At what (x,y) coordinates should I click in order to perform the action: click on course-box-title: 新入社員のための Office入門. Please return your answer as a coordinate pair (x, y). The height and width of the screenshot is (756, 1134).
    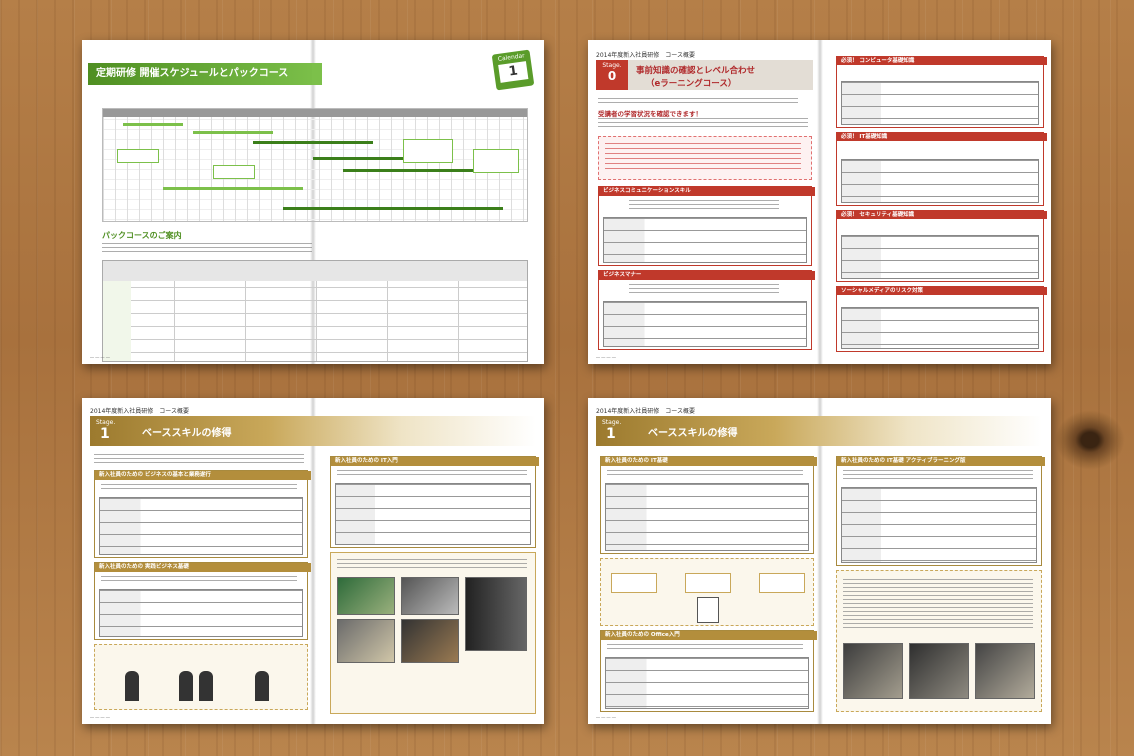
    Looking at the image, I should click on (709, 635).